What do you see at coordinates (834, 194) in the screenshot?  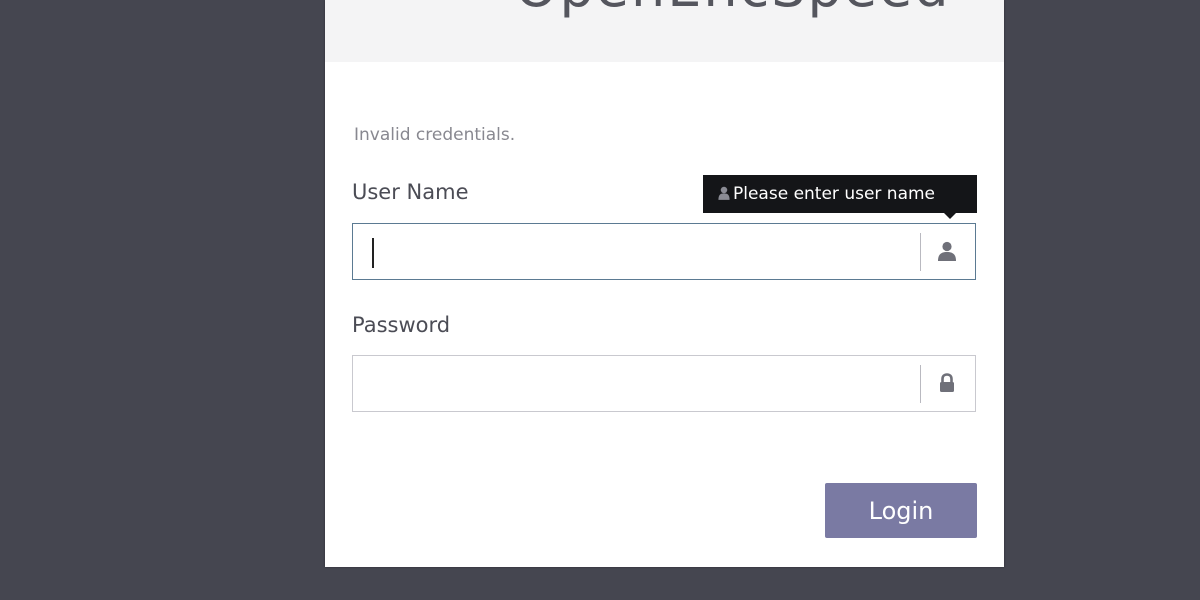 I see `tooltip-text: Please enter user name` at bounding box center [834, 194].